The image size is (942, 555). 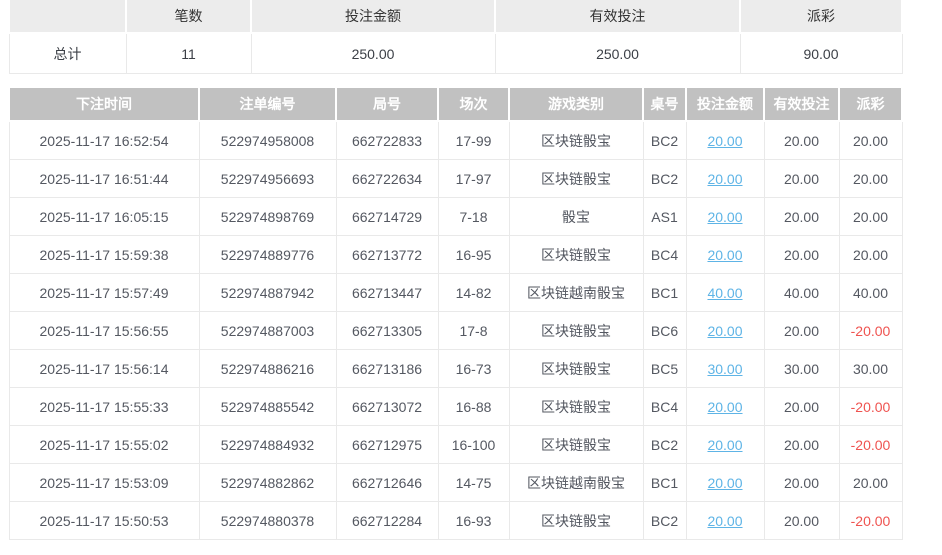 What do you see at coordinates (104, 368) in the screenshot?
I see `cell-time: 2025-11-17 15:56:14` at bounding box center [104, 368].